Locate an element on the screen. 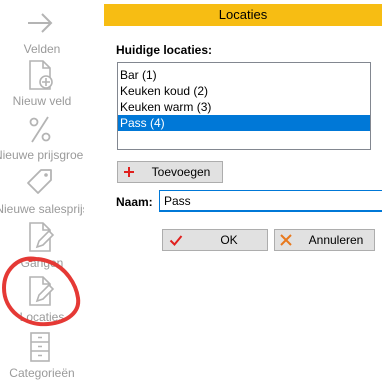  add-button: Toevoegen is located at coordinates (170, 172).